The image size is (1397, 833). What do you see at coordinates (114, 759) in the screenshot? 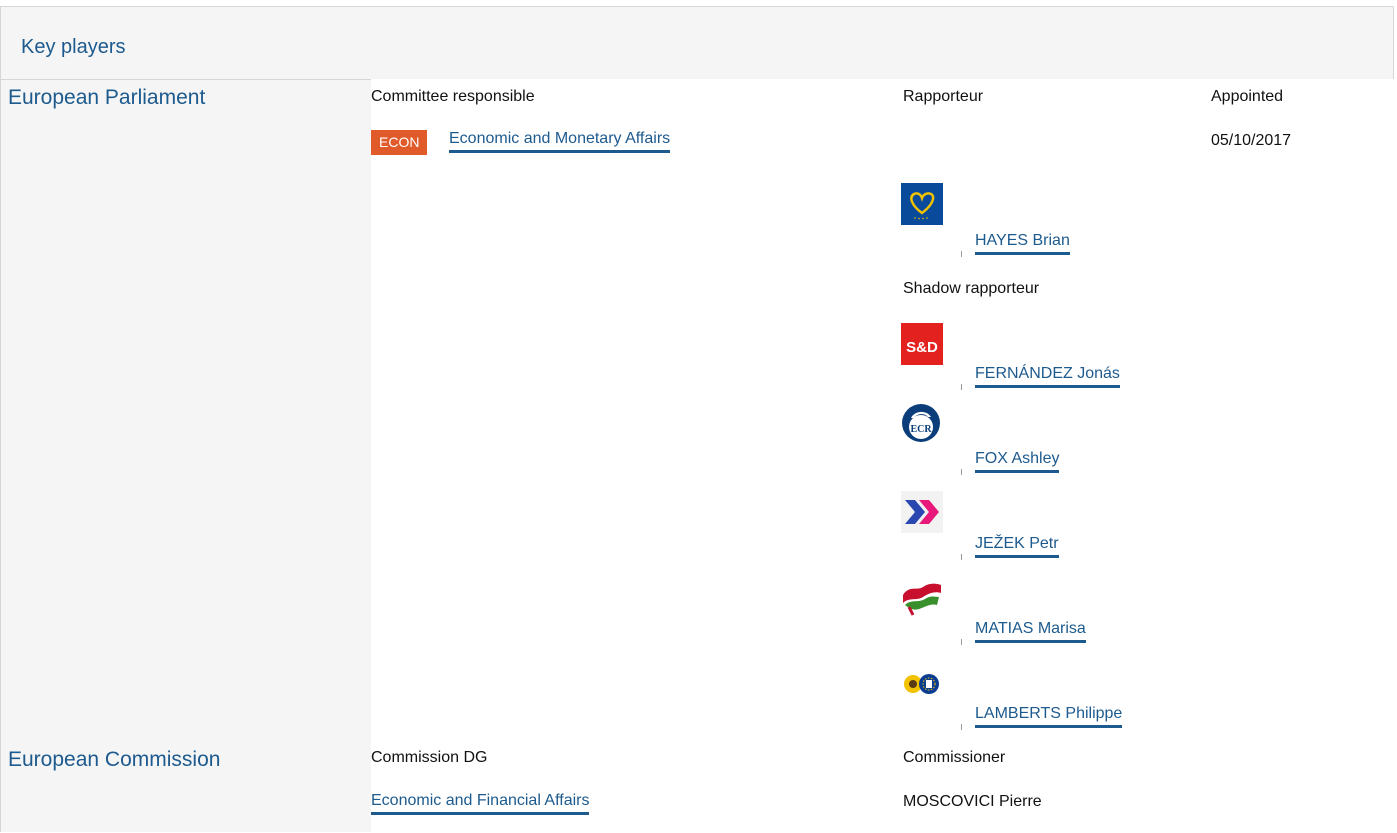
I see `institution-european-commission: European Commission` at bounding box center [114, 759].